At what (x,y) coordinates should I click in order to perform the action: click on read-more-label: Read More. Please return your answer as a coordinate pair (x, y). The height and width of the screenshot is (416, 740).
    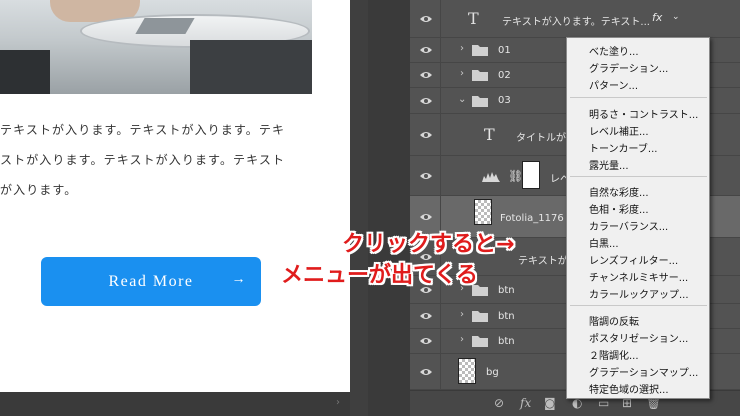
    Looking at the image, I should click on (151, 281).